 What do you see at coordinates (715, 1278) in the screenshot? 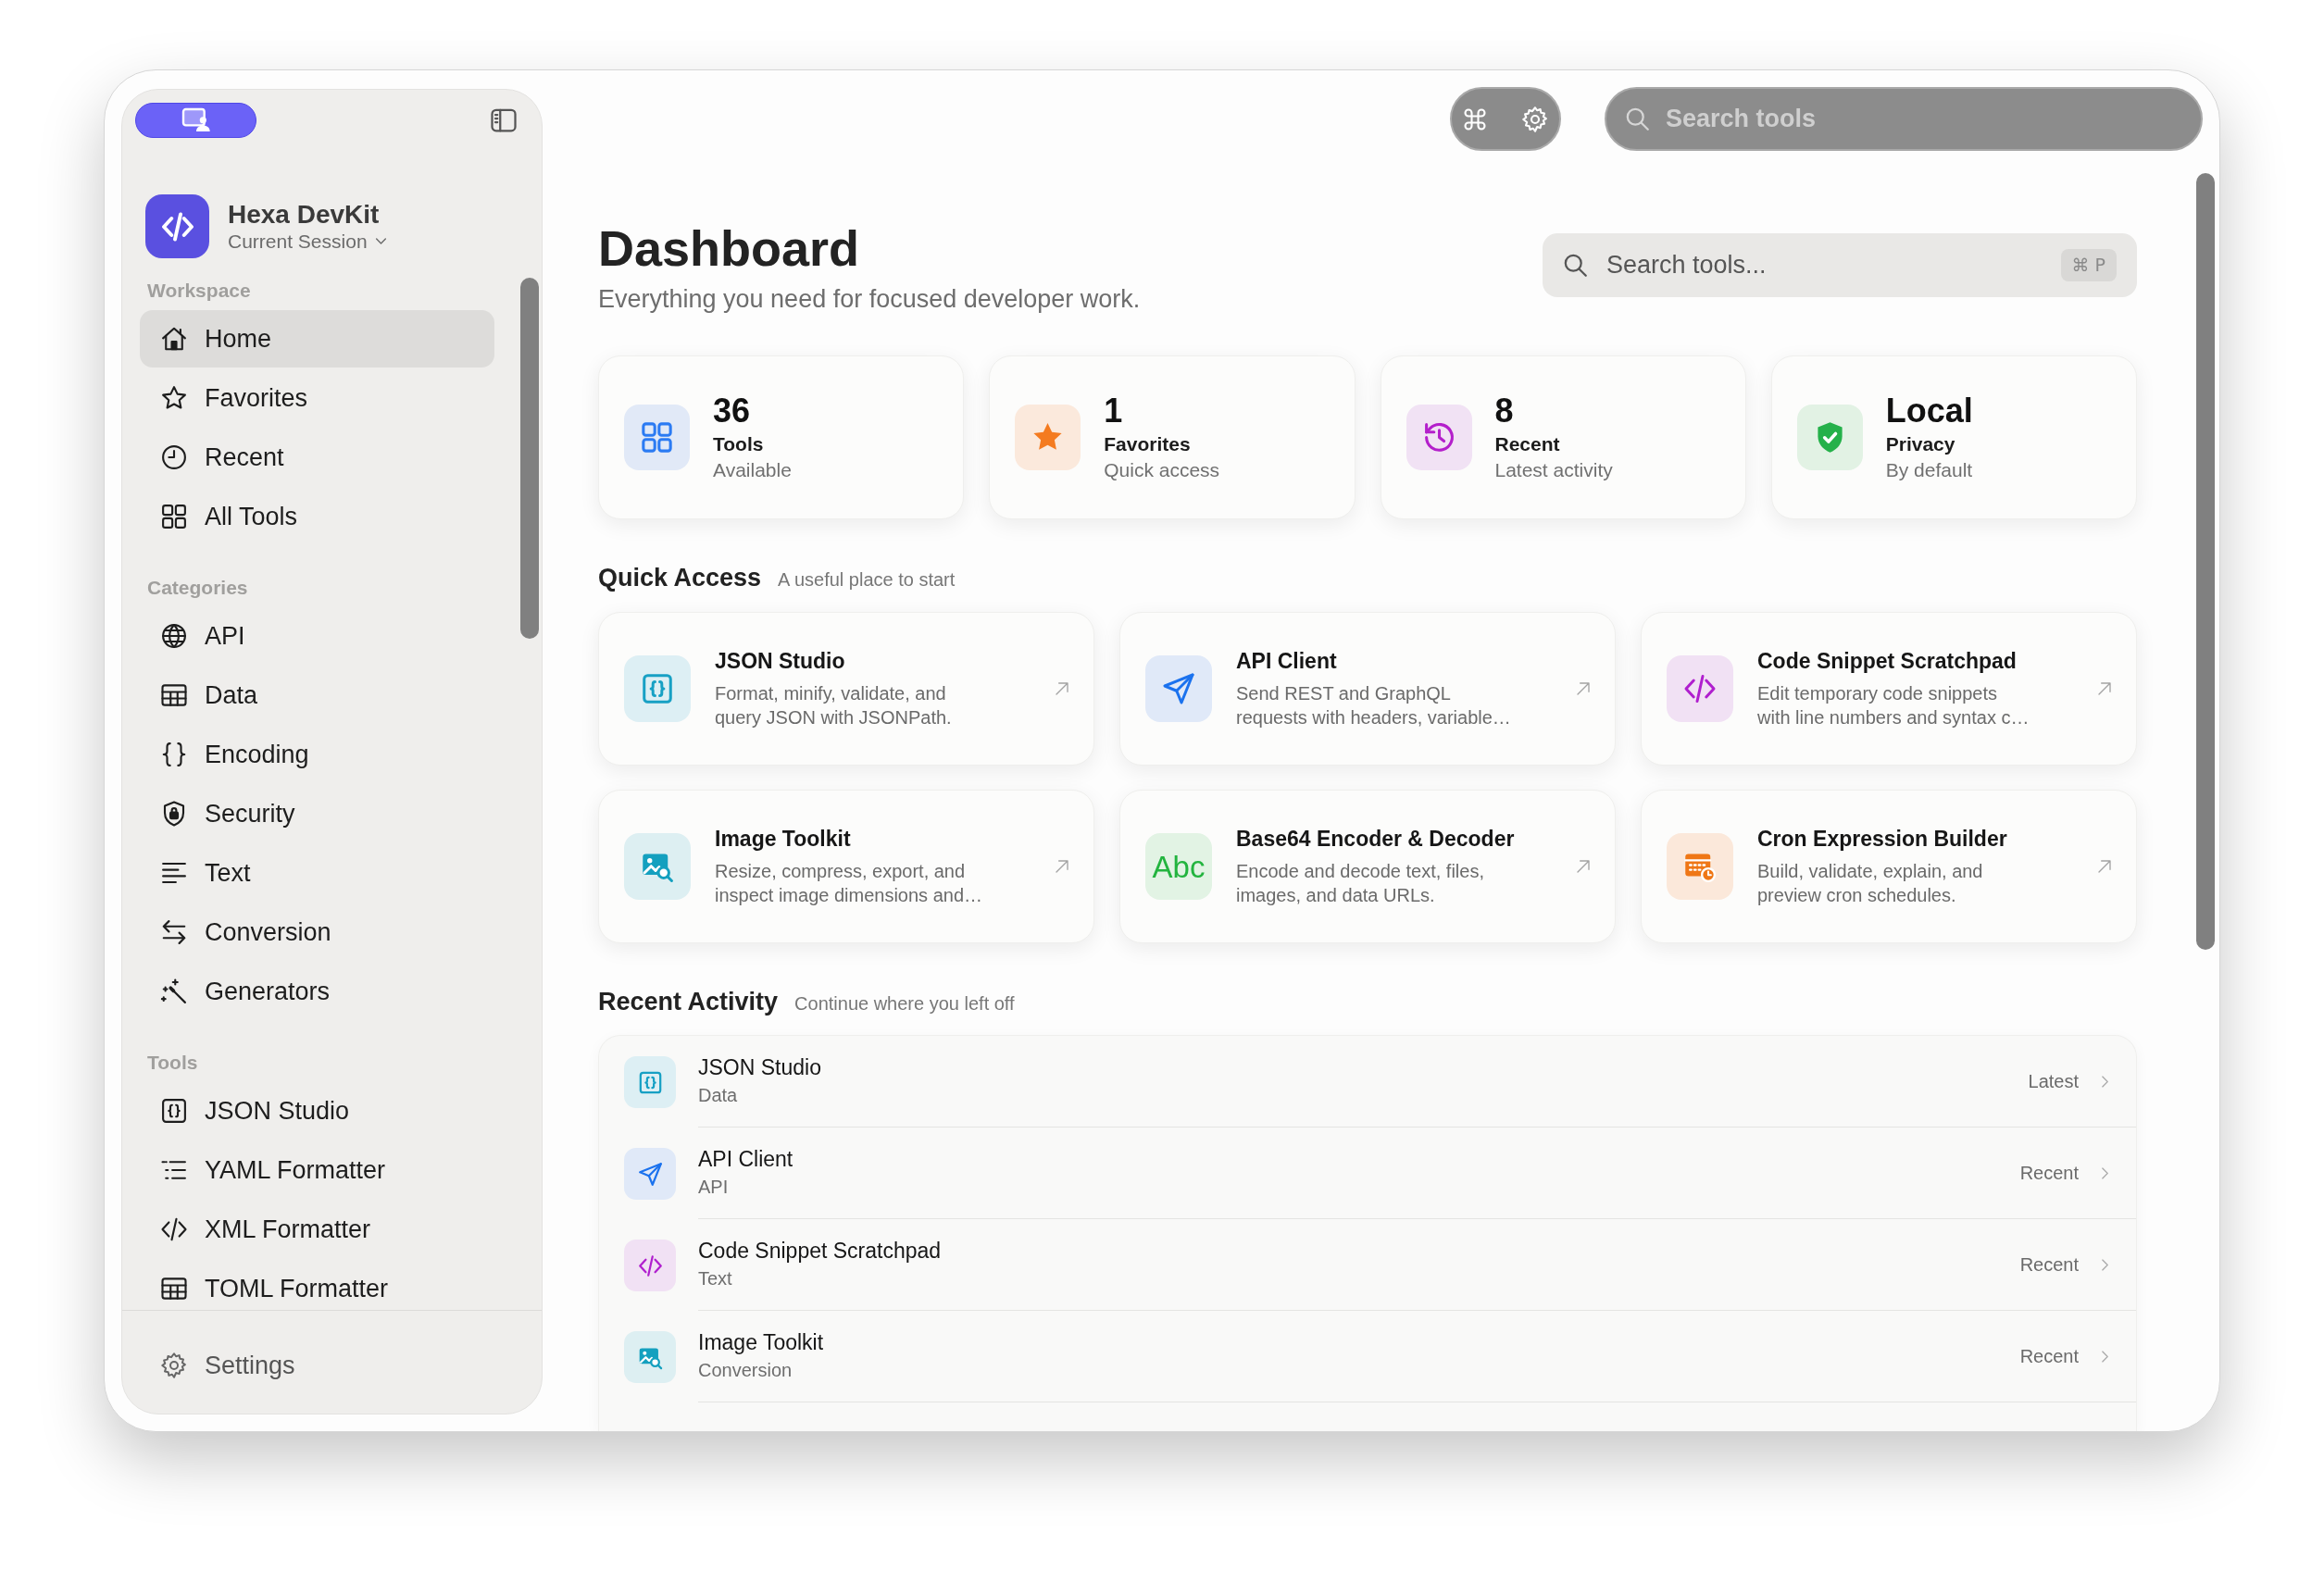
I see `item-subtitle: Text` at bounding box center [715, 1278].